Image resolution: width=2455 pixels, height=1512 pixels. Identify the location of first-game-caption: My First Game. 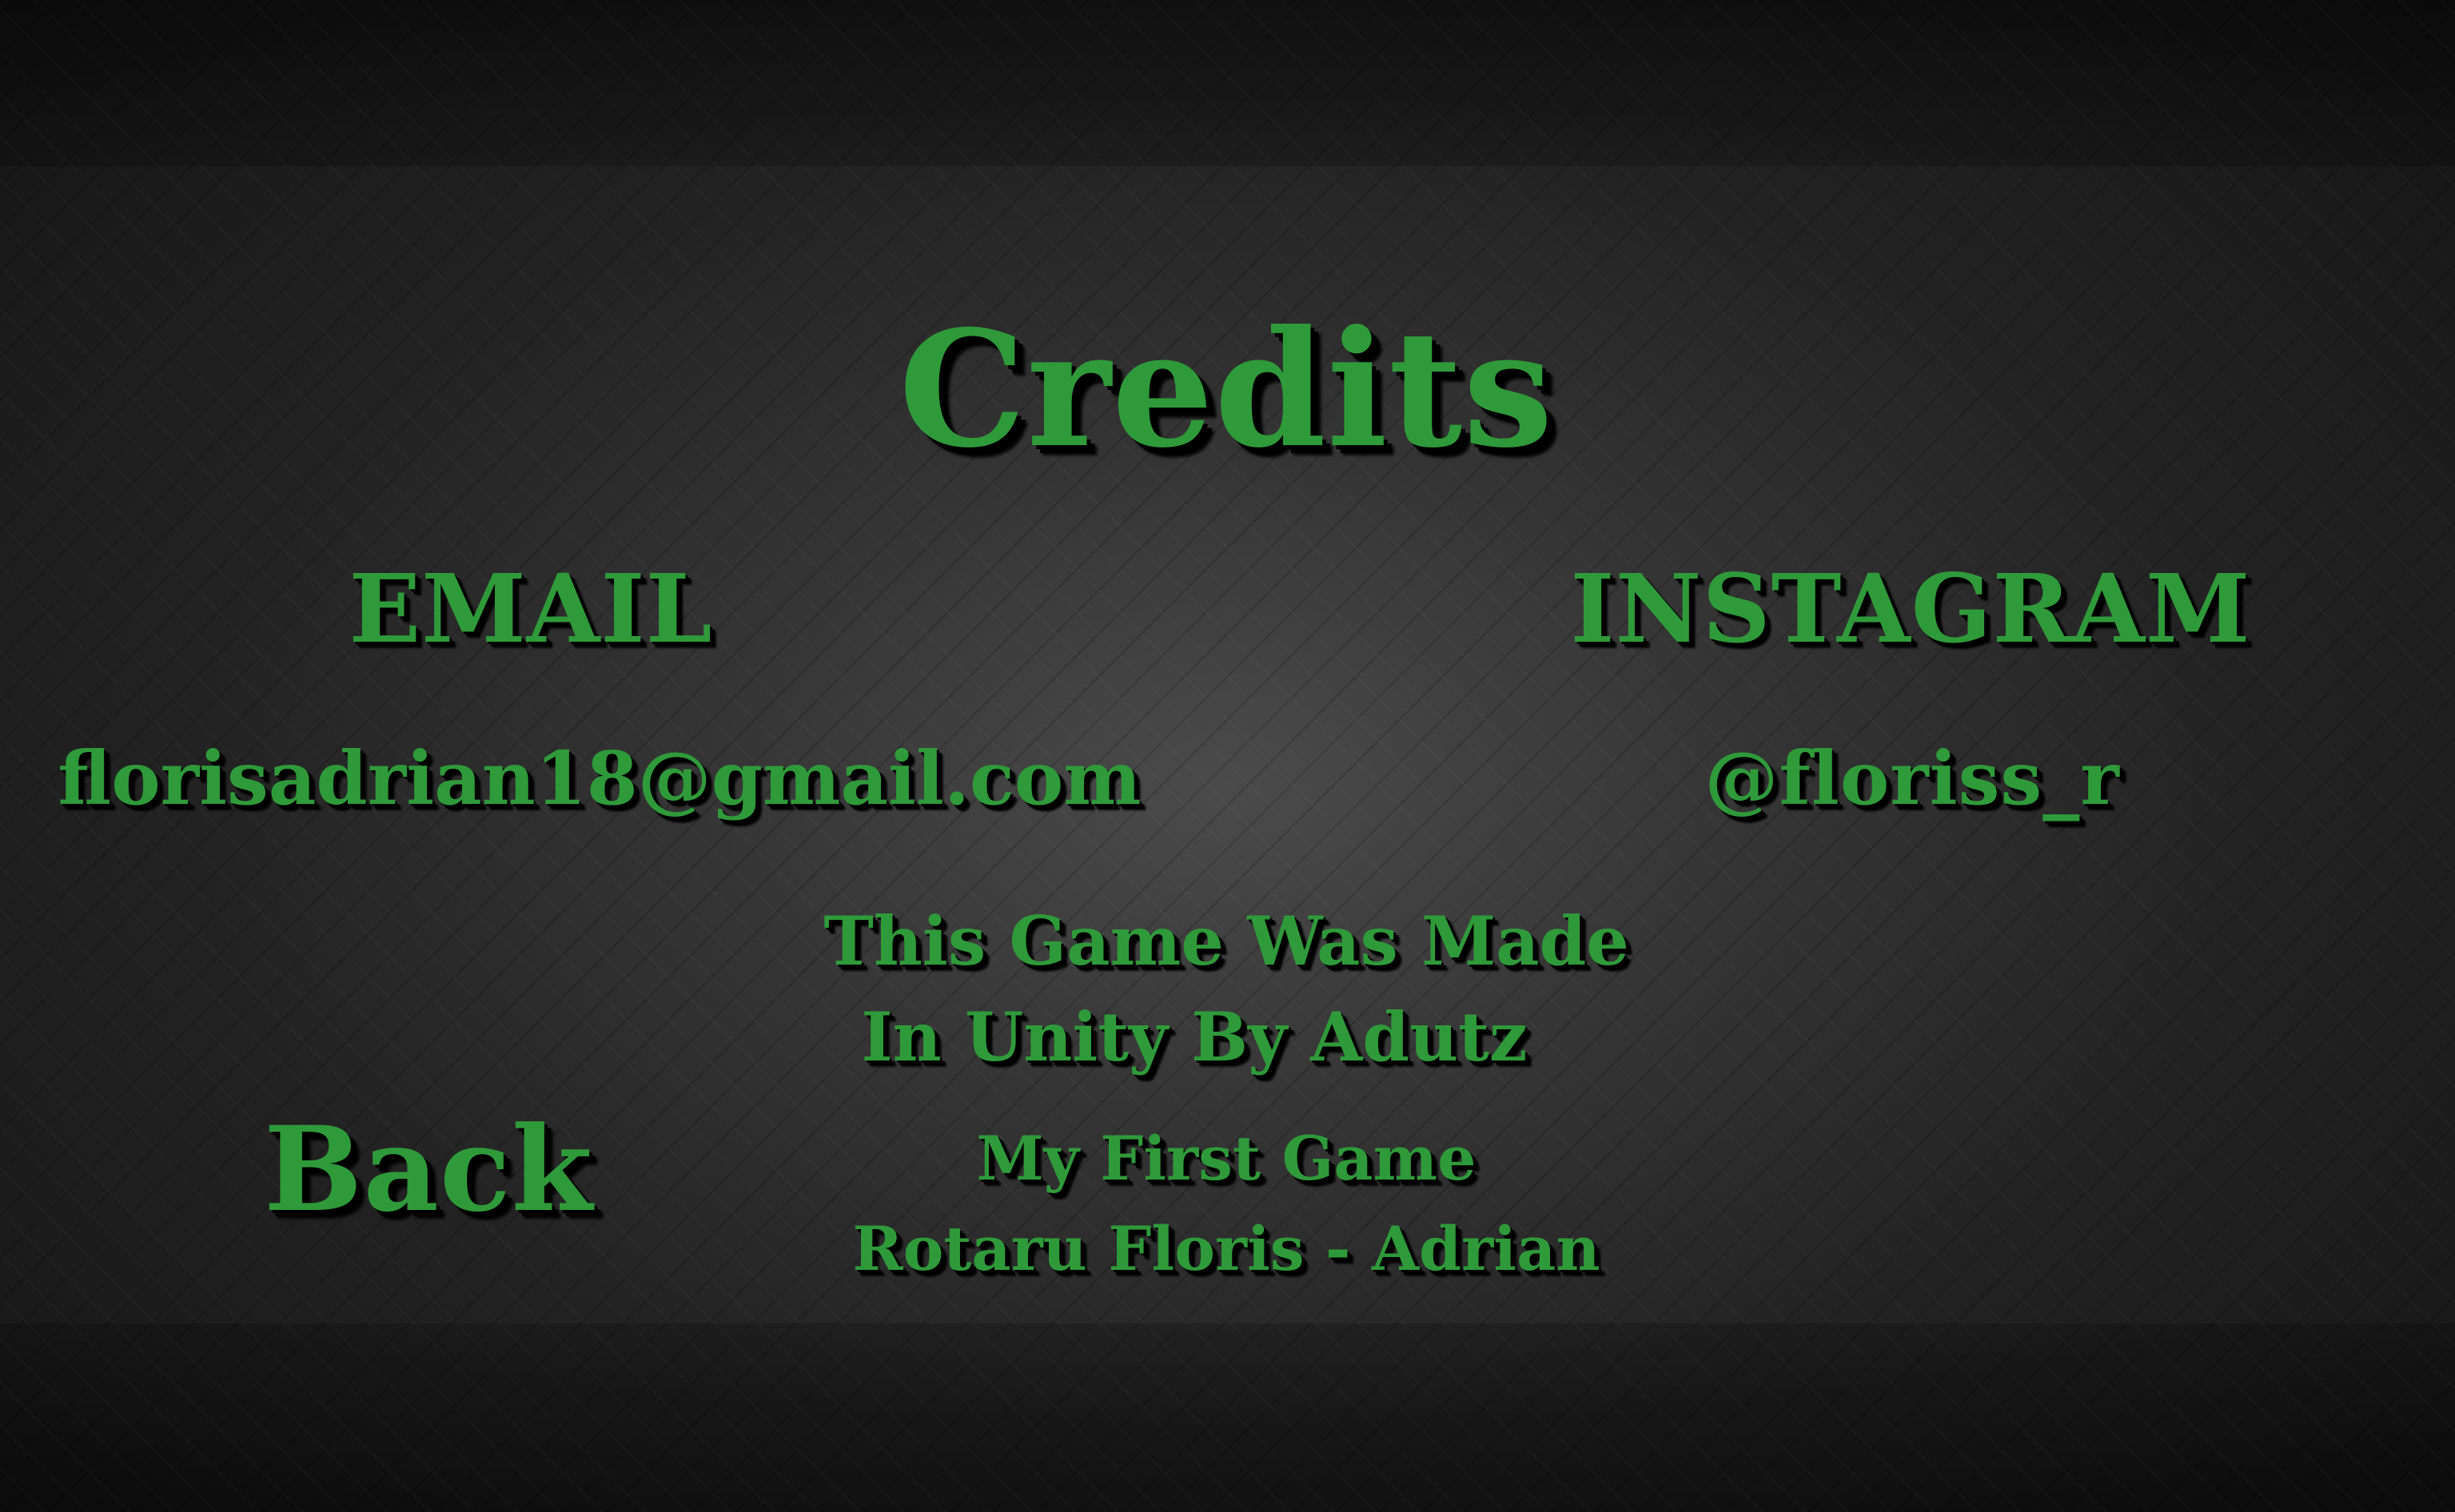
(1226, 1158).